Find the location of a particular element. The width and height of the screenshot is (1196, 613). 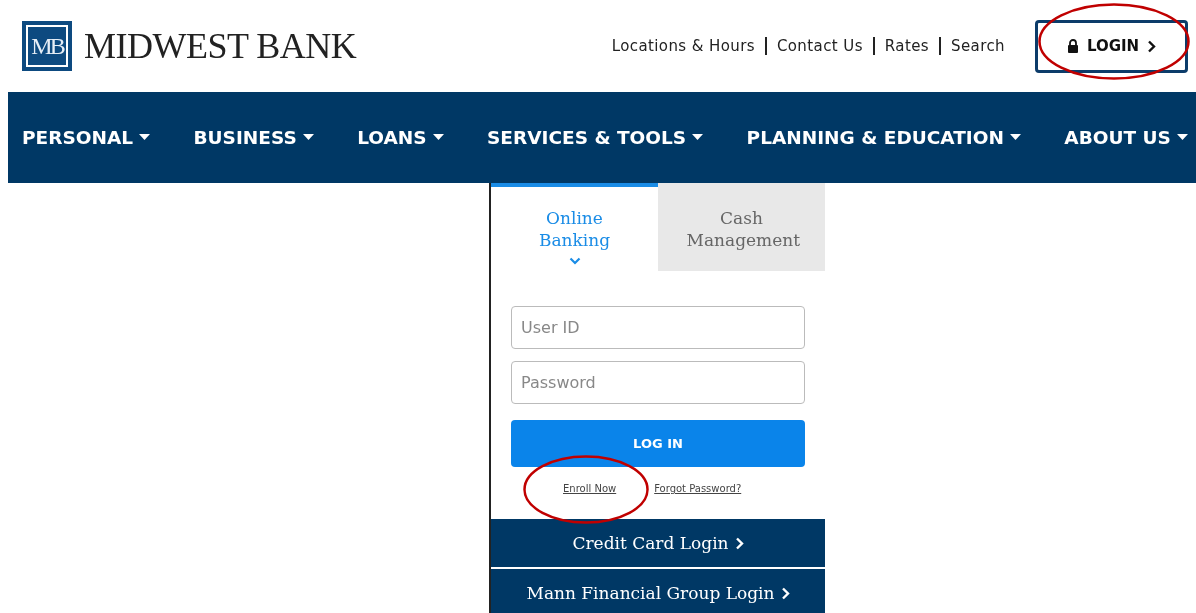

text-link: Forgot Password? is located at coordinates (698, 501).